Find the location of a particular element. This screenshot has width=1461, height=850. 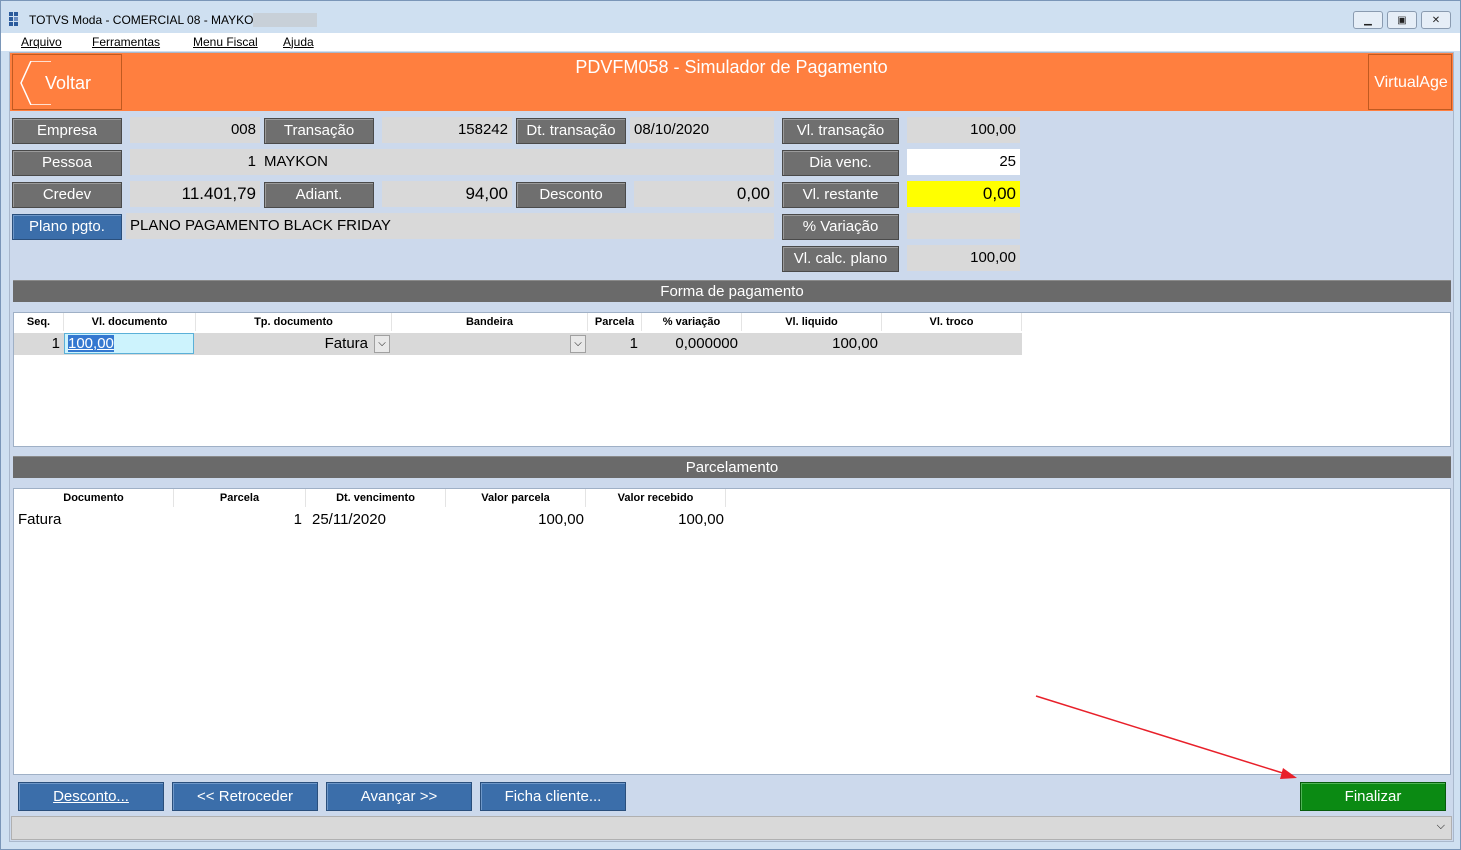

col-bandeira: Bandeira is located at coordinates (490, 322).